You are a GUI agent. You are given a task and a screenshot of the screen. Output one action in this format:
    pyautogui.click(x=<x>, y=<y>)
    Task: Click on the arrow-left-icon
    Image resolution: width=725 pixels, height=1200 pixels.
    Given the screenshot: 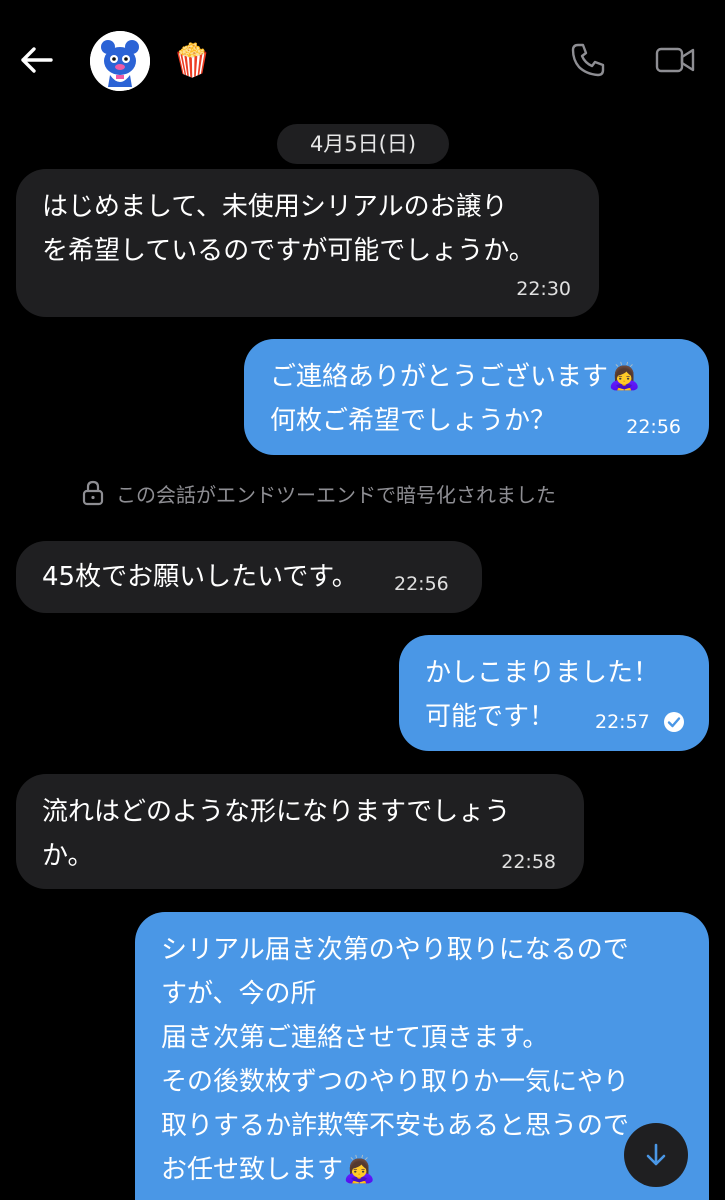 What is the action you would take?
    pyautogui.click(x=37, y=60)
    